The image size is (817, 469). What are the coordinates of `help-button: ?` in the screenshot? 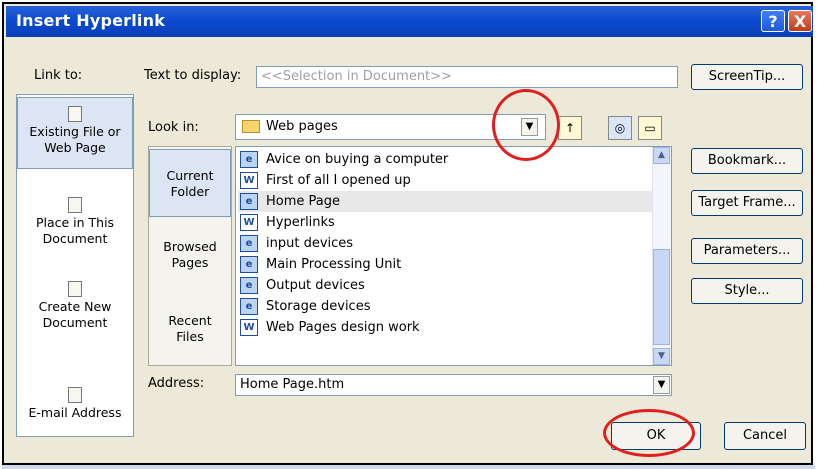 It's located at (773, 21).